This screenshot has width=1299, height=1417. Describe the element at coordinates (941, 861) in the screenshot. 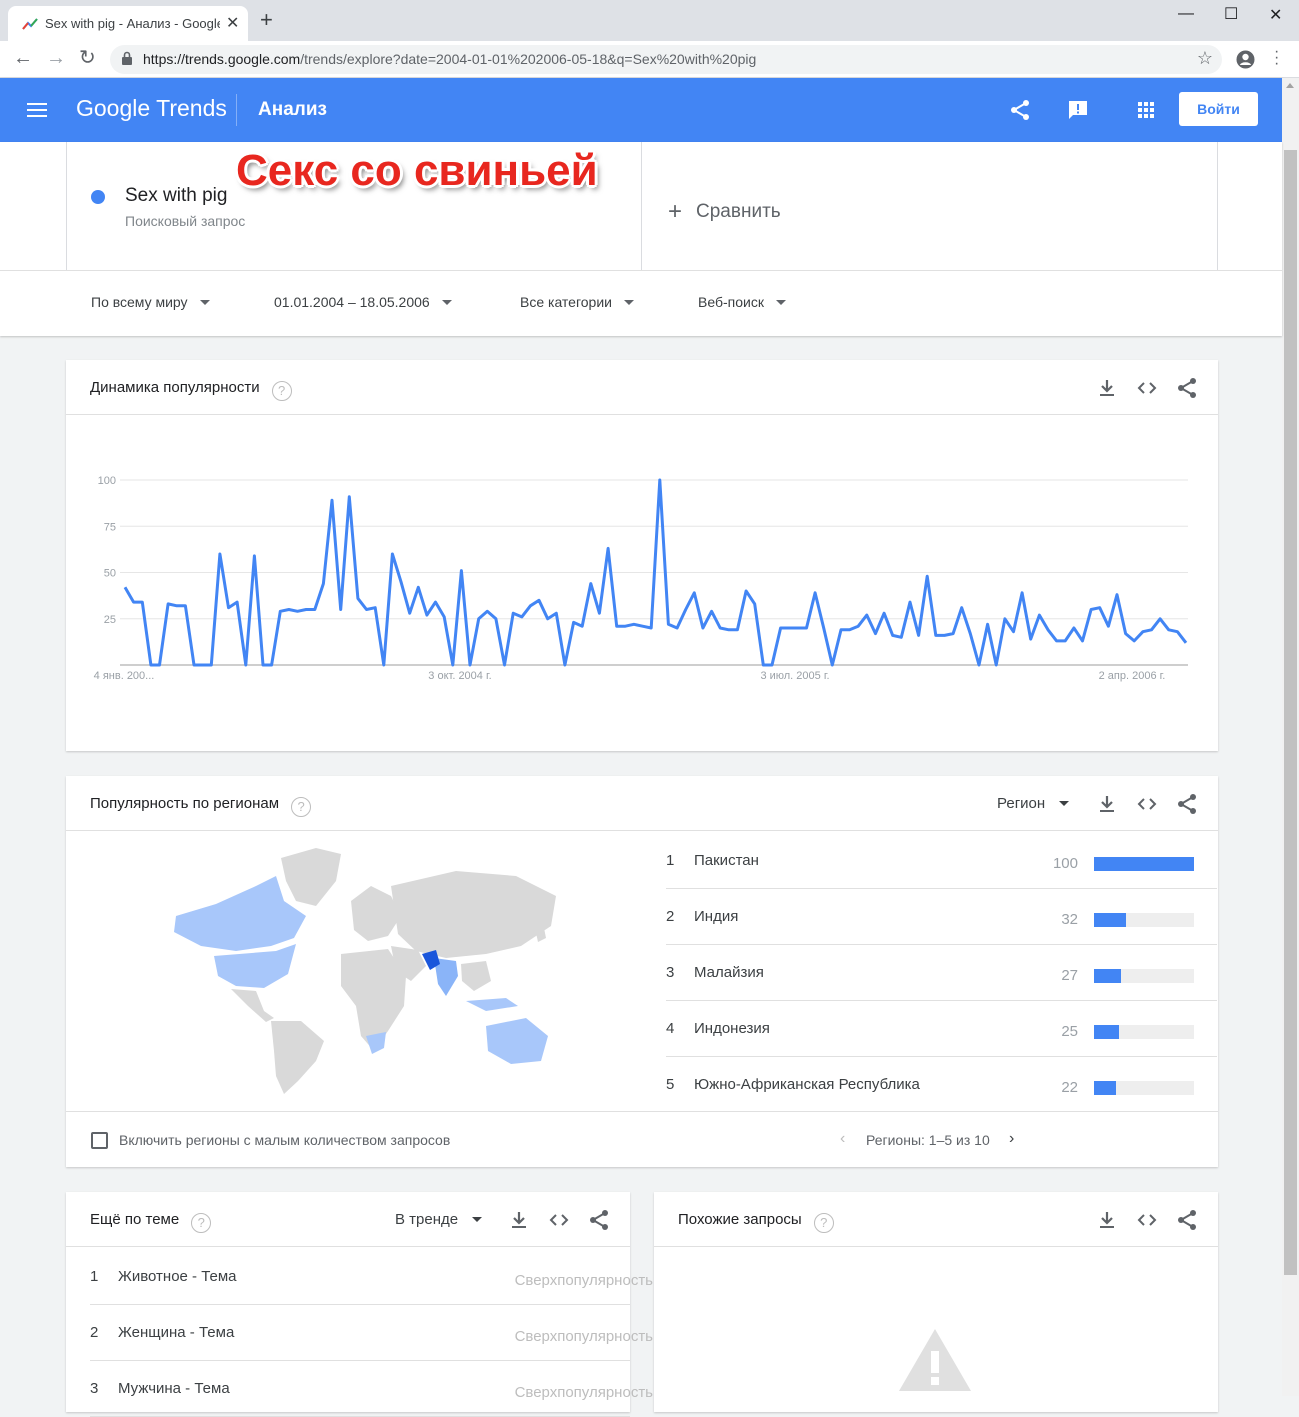

I see `region-row: 1 Пакистан 100` at that location.